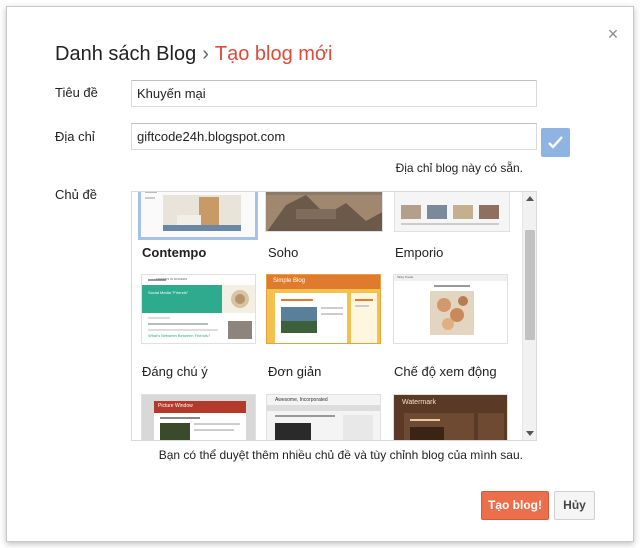  Describe the element at coordinates (515, 505) in the screenshot. I see `create-blog-button: Tạo blog!` at that location.